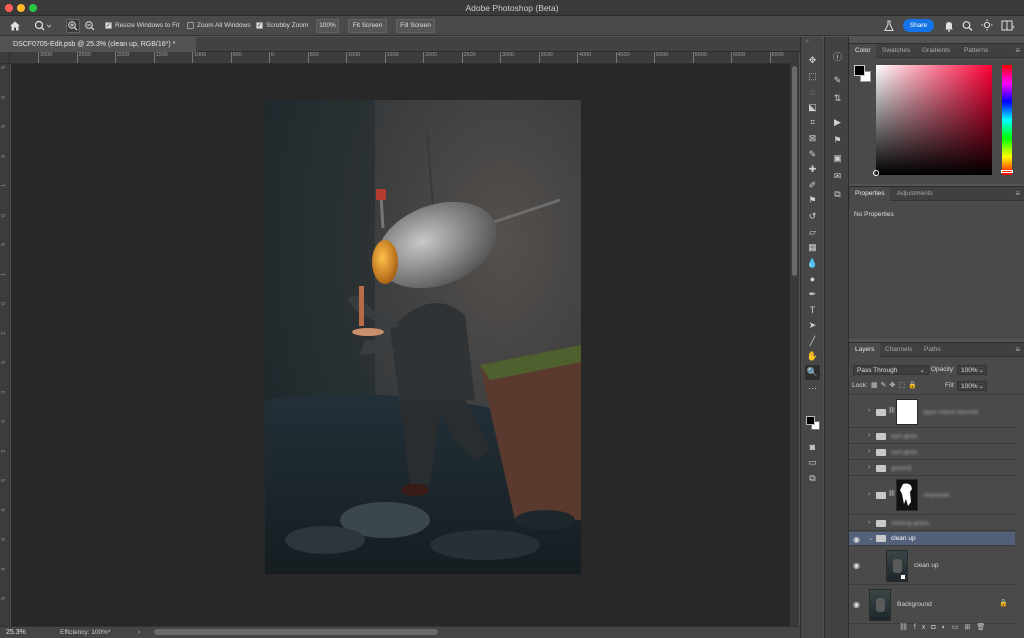 The width and height of the screenshot is (1024, 638). I want to click on layer-name: shining grass, so click(910, 523).